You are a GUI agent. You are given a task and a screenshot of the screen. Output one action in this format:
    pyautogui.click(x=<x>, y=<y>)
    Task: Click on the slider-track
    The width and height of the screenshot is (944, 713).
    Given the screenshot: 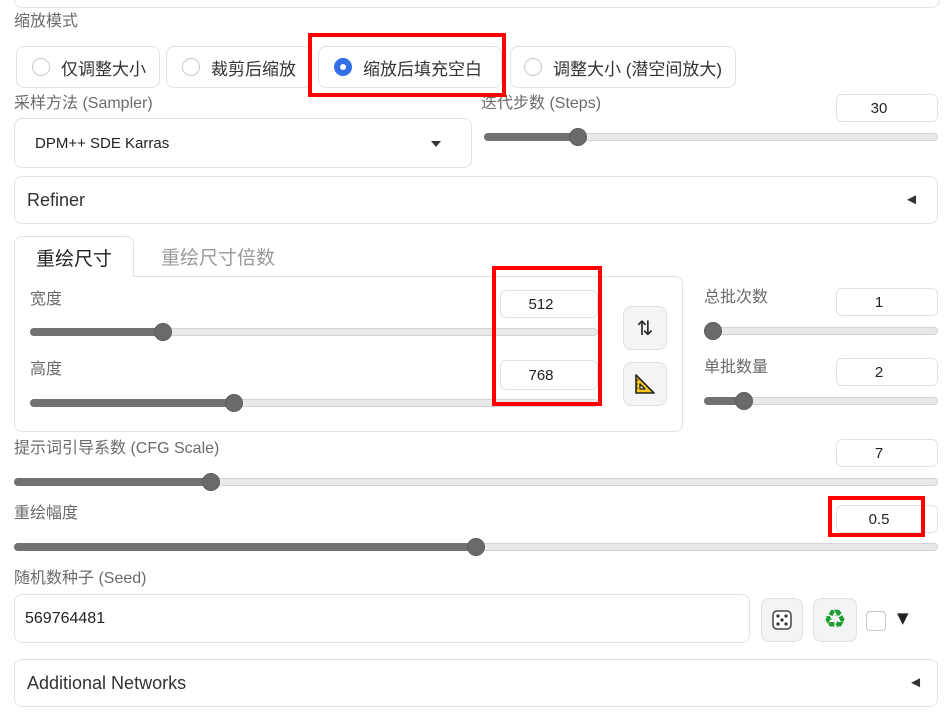 What is the action you would take?
    pyautogui.click(x=821, y=331)
    